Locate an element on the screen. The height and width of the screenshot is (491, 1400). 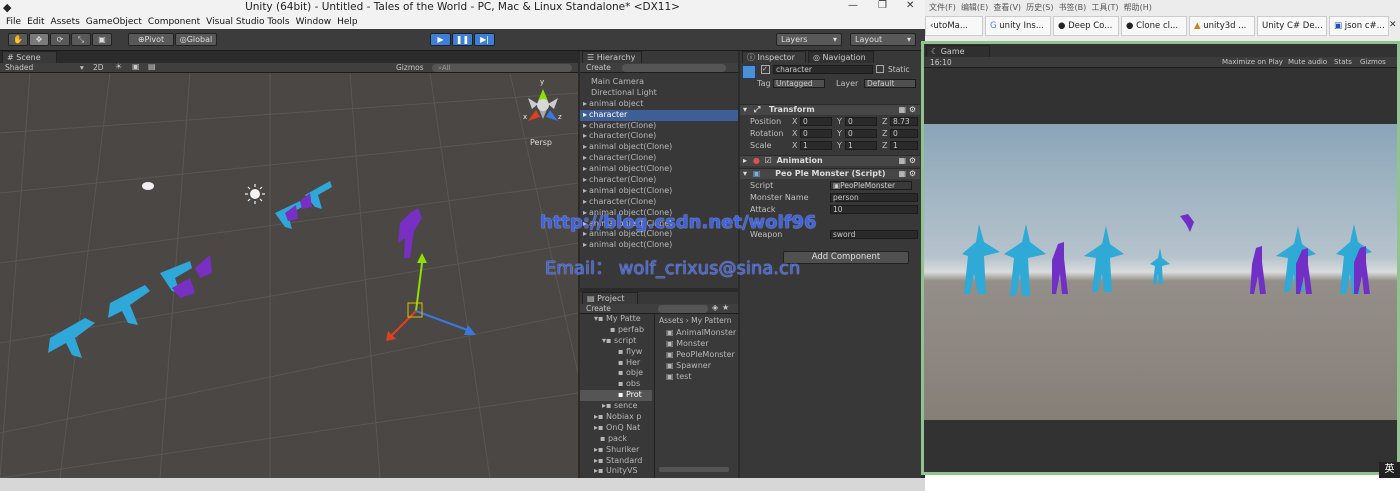
scale-x-field: 1 is located at coordinates (816, 145).